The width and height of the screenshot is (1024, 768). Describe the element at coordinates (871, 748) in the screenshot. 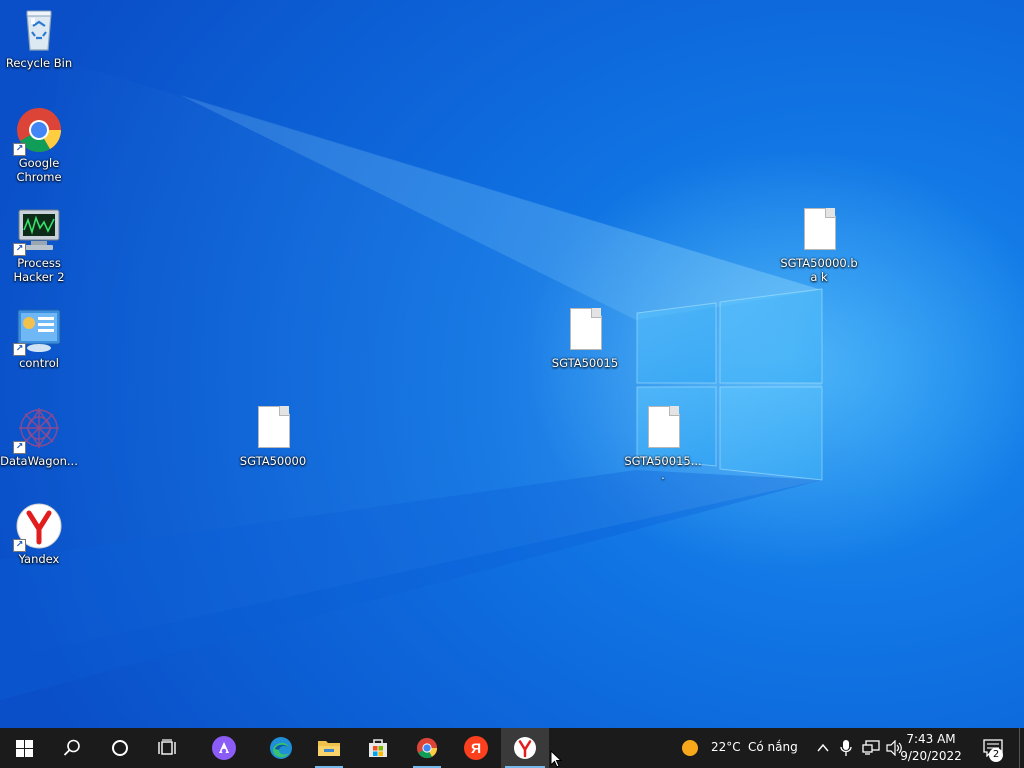

I see `network-icon` at that location.